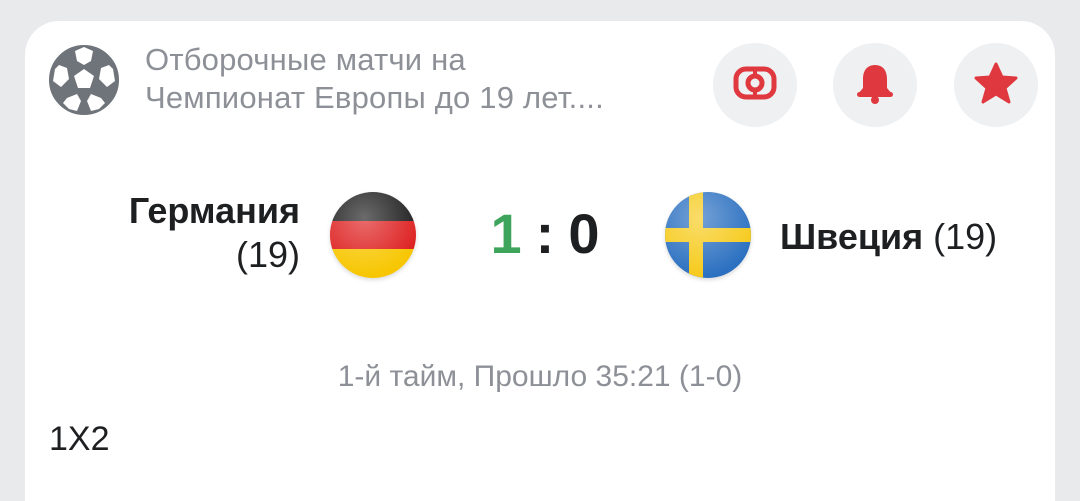 This screenshot has height=501, width=1080. I want to click on notifications-button, so click(875, 85).